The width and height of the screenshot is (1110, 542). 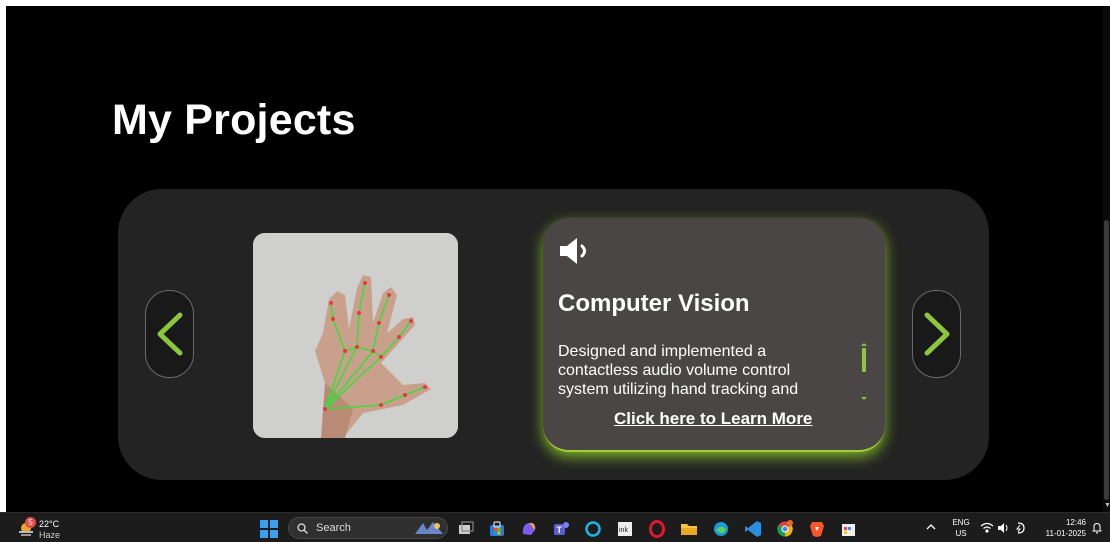 What do you see at coordinates (817, 529) in the screenshot?
I see `brave-icon` at bounding box center [817, 529].